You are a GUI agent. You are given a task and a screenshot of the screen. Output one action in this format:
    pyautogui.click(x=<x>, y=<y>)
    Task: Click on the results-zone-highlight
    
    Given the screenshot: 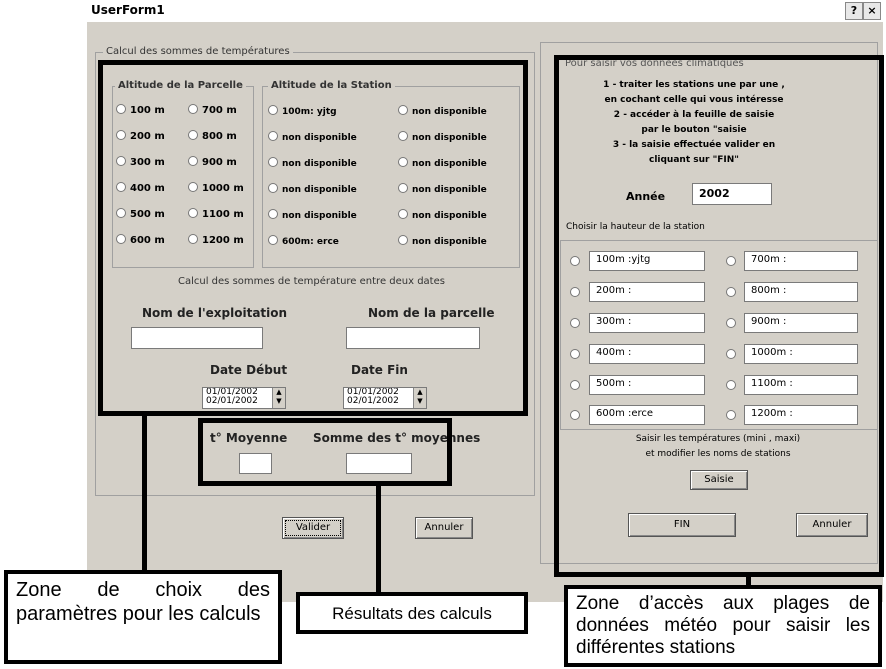 What is the action you would take?
    pyautogui.click(x=325, y=452)
    